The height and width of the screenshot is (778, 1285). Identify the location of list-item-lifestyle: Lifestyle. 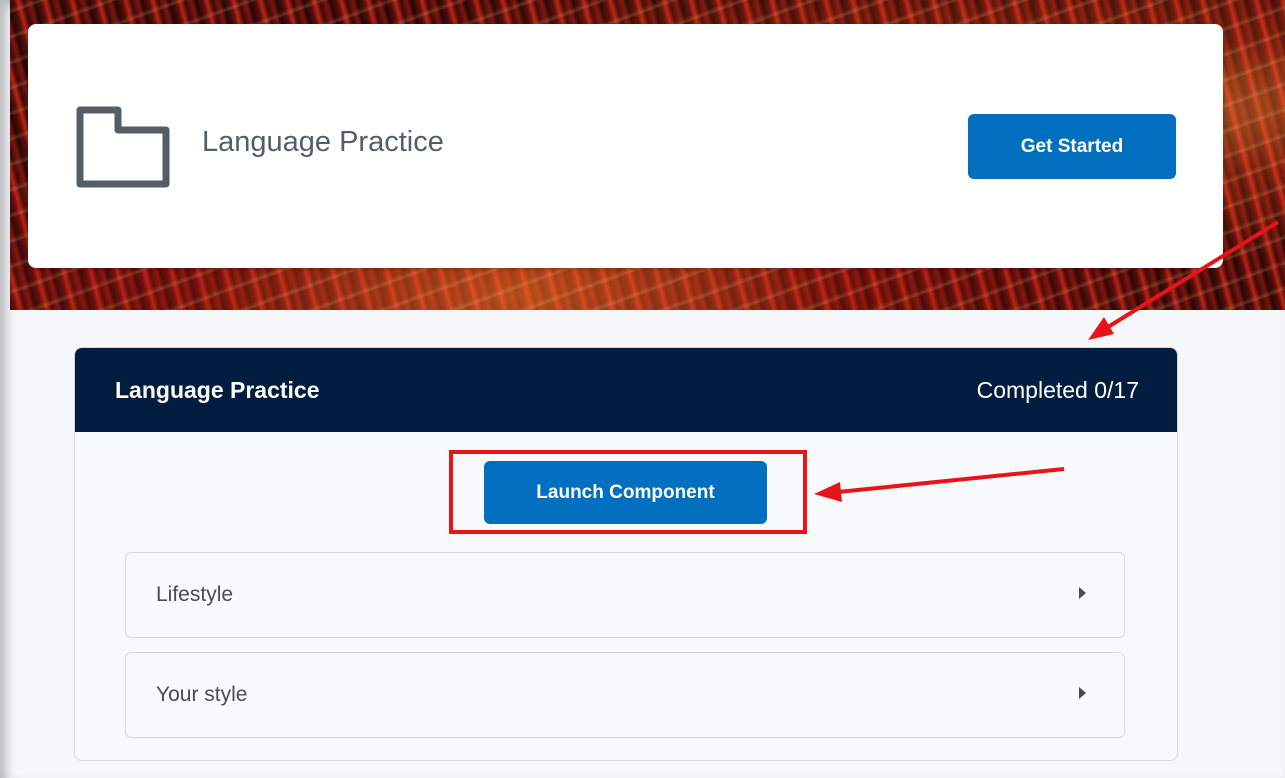
(625, 595).